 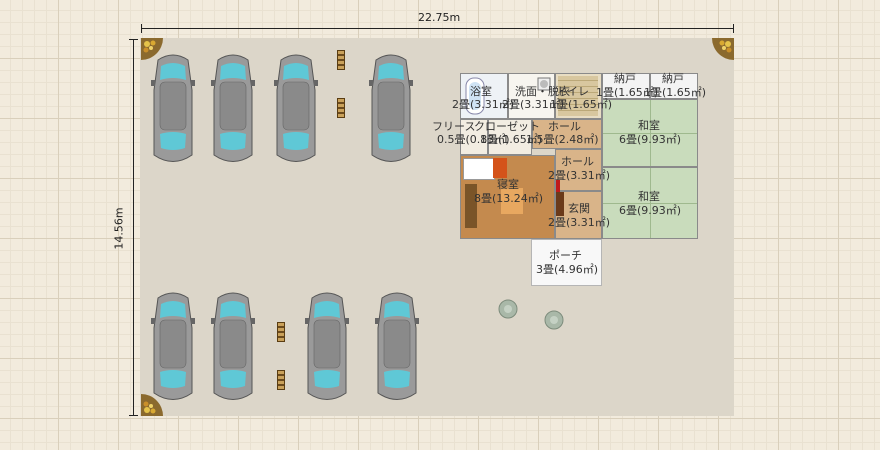 What do you see at coordinates (119, 228) in the screenshot?
I see `height-dimension-label: 14.56m` at bounding box center [119, 228].